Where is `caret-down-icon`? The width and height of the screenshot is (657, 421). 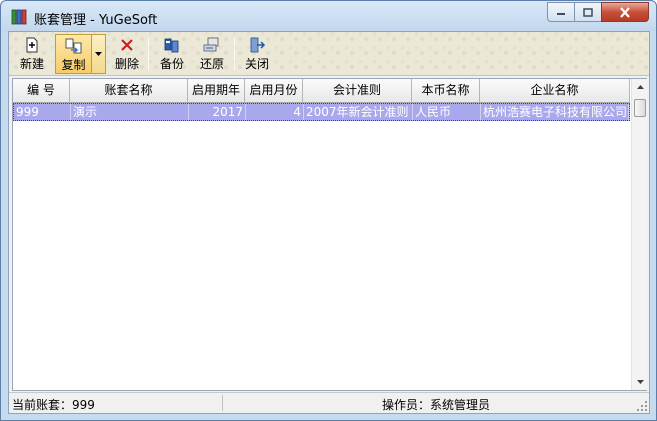
caret-down-icon is located at coordinates (98, 53).